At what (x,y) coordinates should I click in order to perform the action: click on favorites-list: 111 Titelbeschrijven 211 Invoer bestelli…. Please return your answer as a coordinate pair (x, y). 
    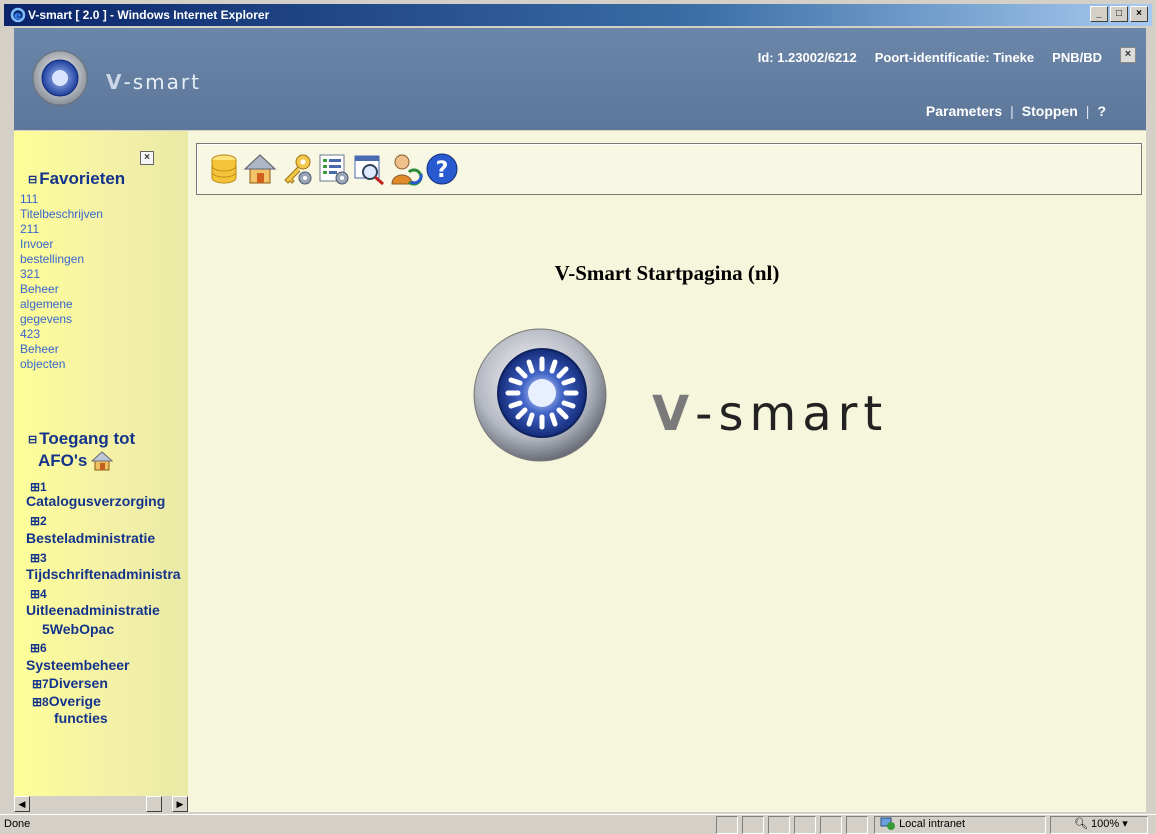
    Looking at the image, I should click on (95, 282).